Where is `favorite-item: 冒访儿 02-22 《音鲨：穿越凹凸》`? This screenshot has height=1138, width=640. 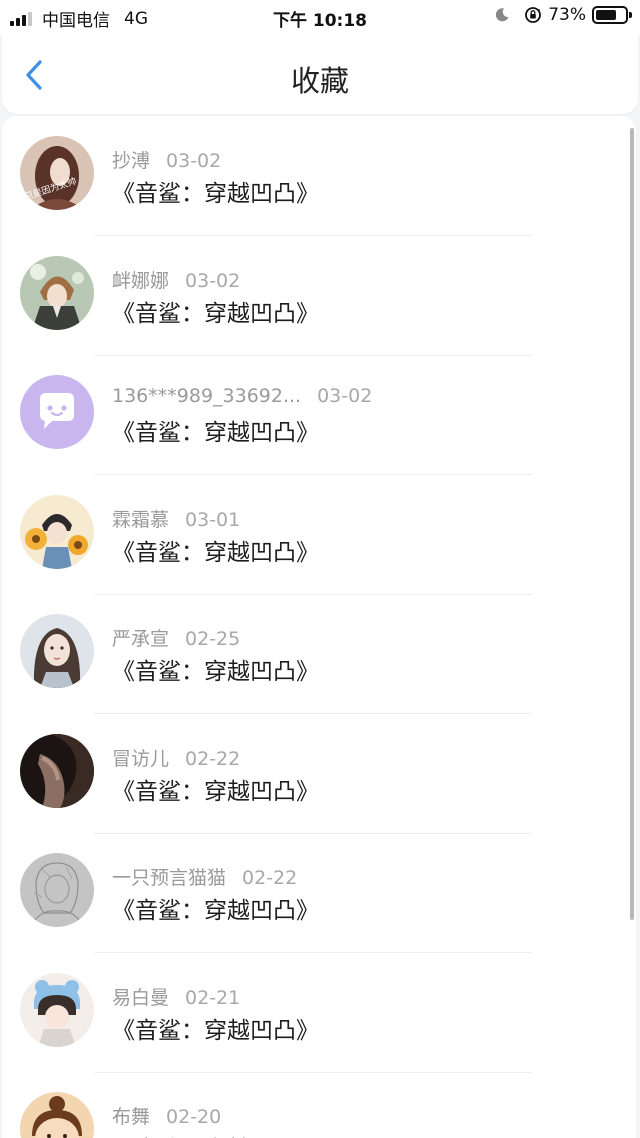 favorite-item: 冒访儿 02-22 《音鲨：穿越凹凸》 is located at coordinates (312, 774).